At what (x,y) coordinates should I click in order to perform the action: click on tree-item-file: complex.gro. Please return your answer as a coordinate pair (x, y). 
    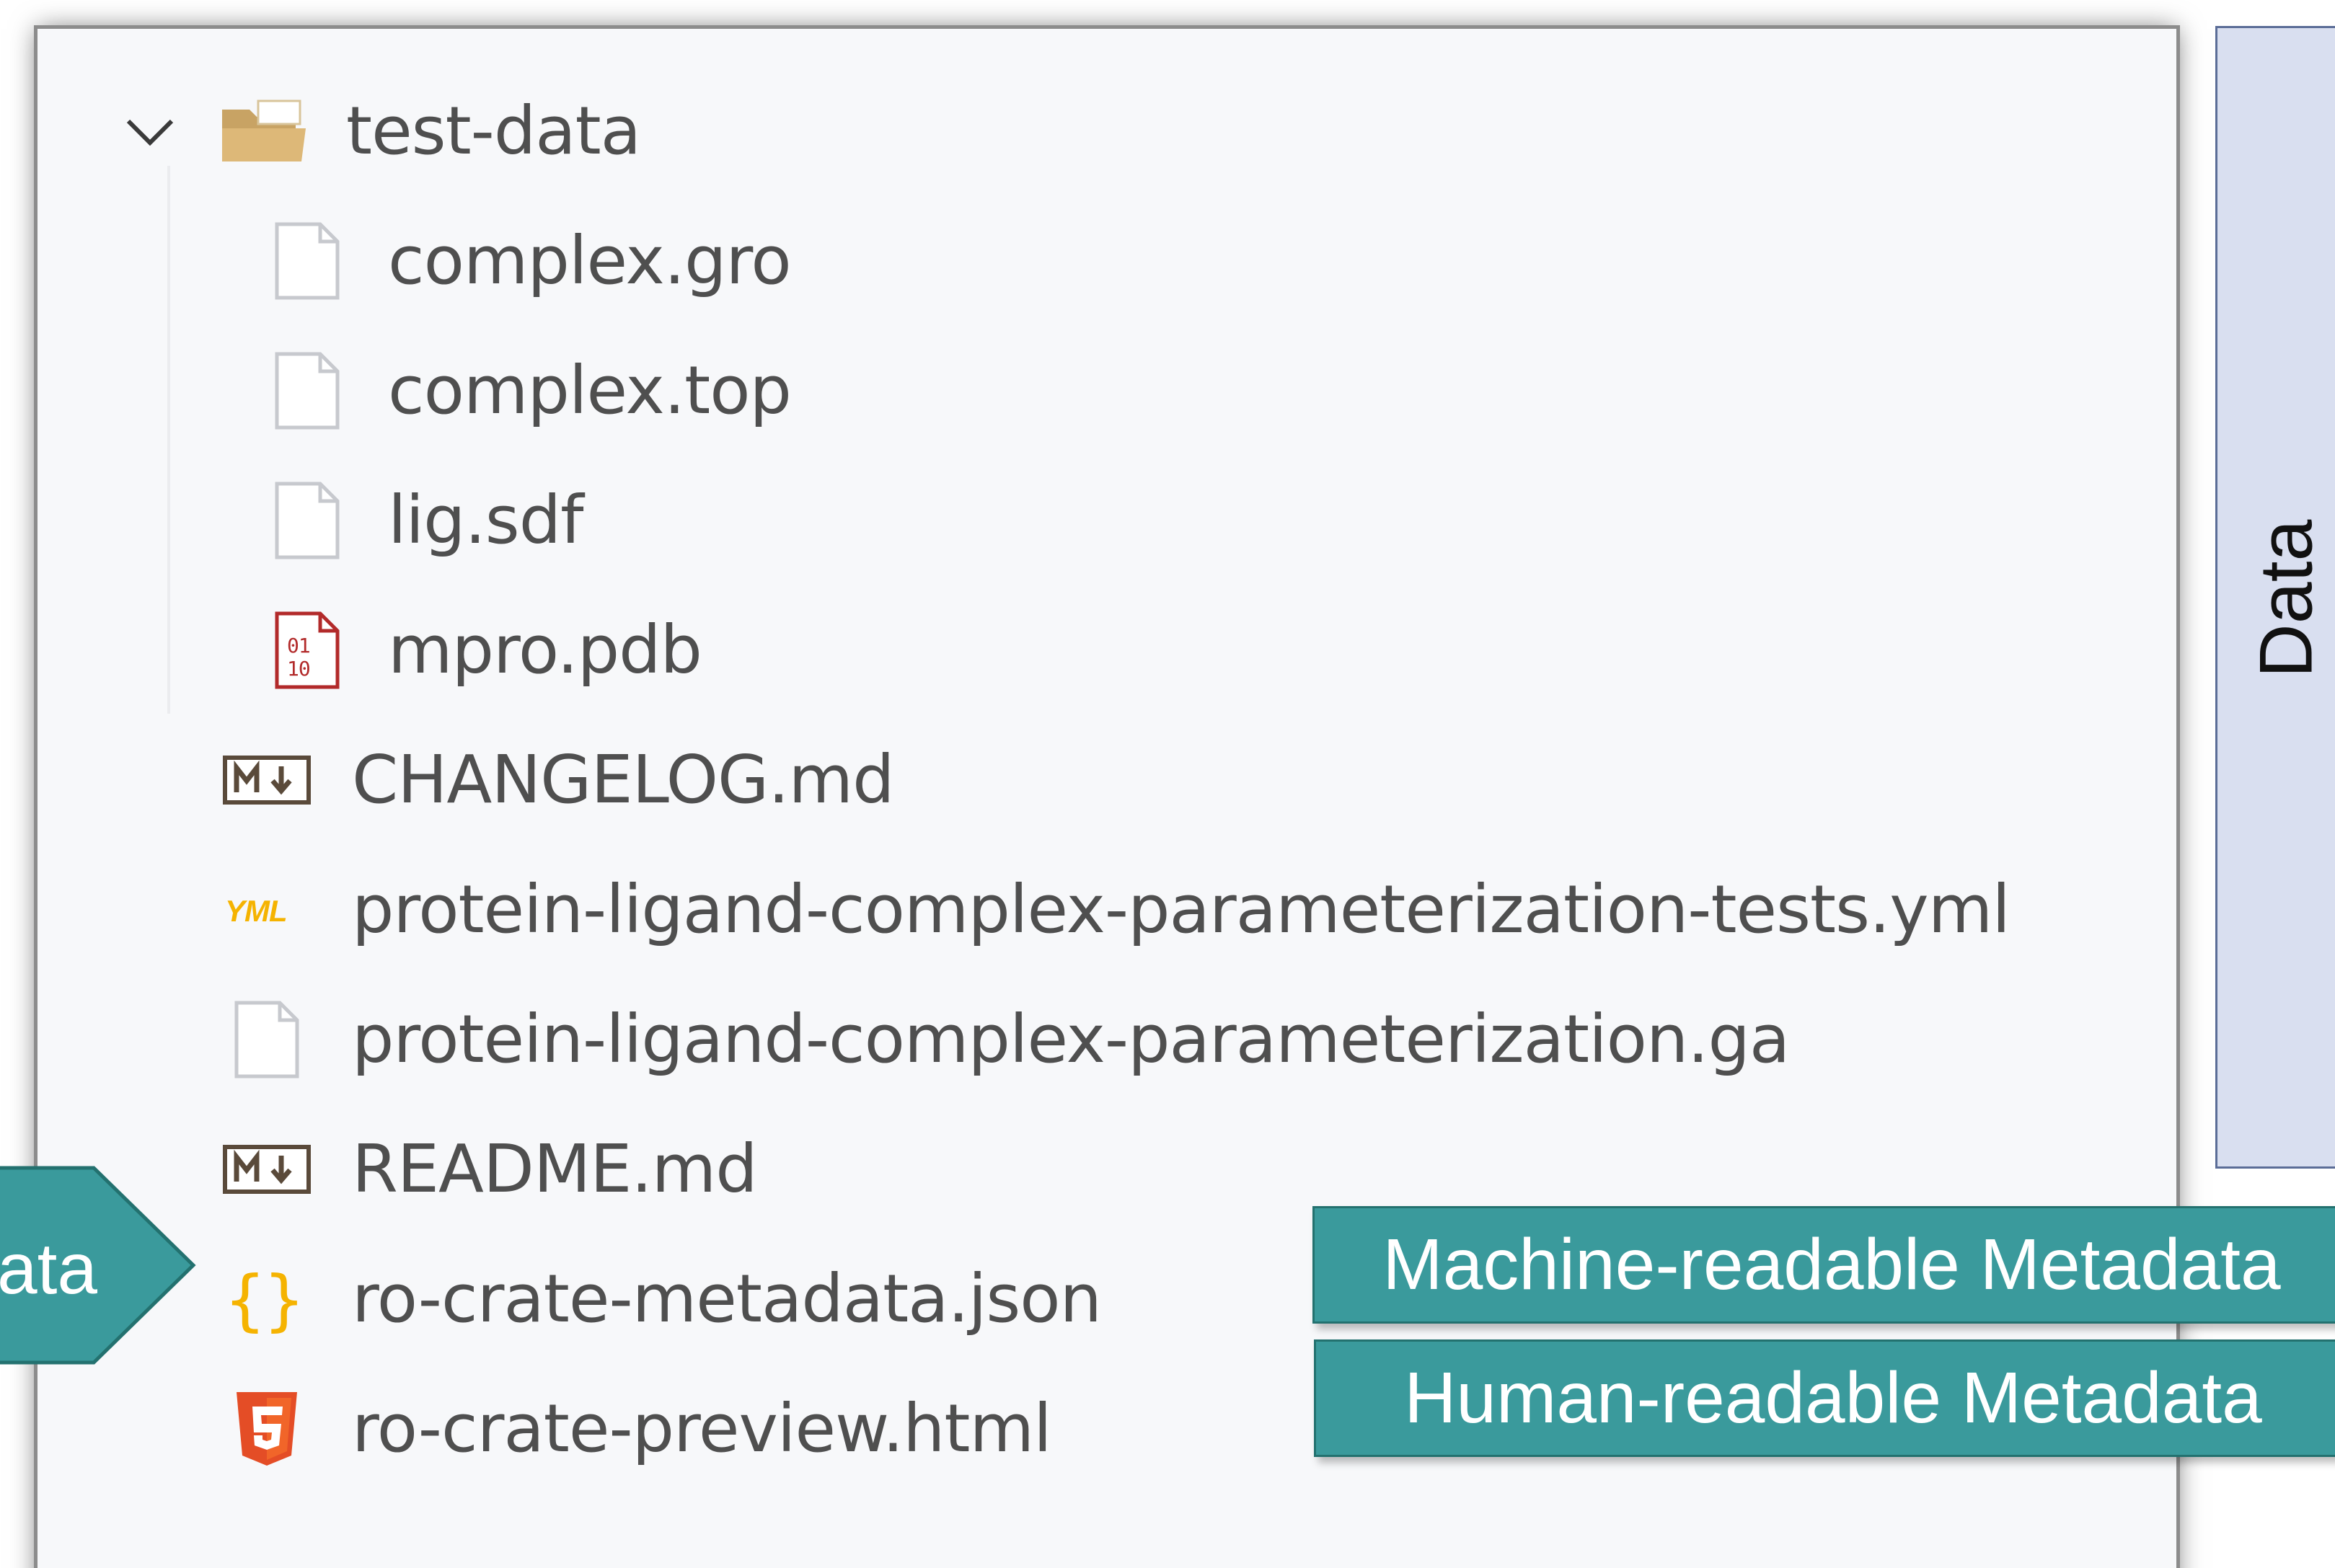
    Looking at the image, I should click on (532, 261).